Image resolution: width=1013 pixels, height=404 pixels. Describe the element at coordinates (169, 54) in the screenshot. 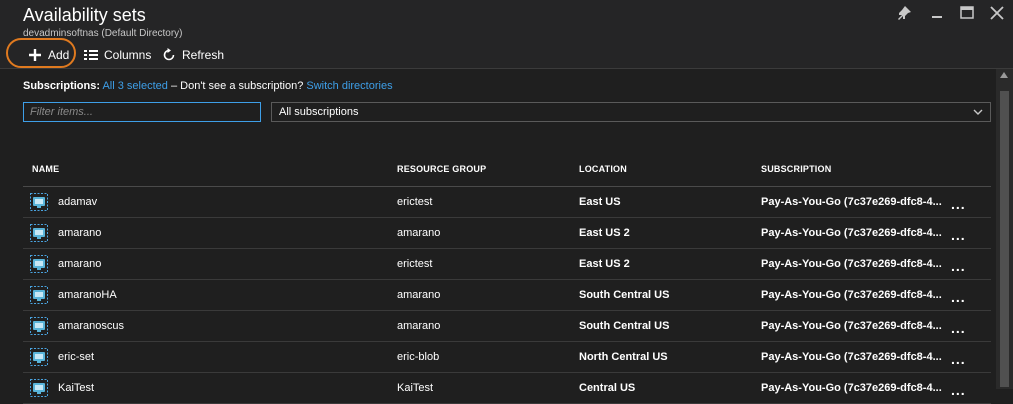

I see `refresh-icon` at that location.